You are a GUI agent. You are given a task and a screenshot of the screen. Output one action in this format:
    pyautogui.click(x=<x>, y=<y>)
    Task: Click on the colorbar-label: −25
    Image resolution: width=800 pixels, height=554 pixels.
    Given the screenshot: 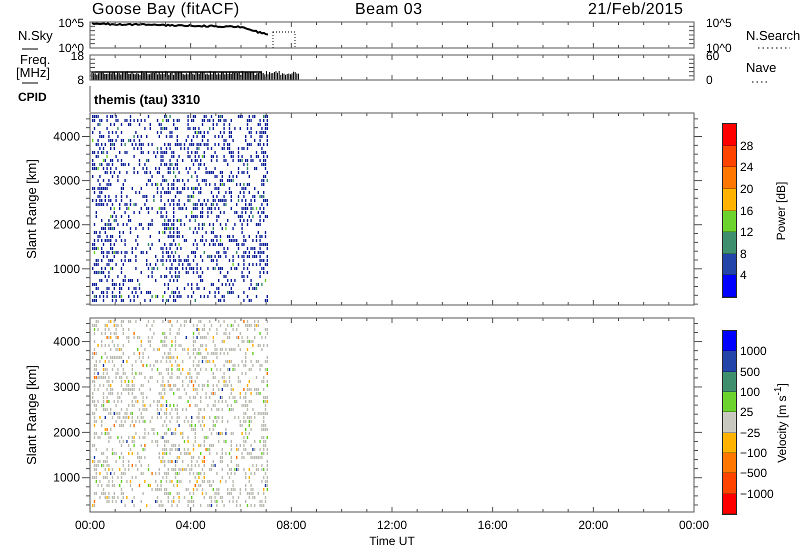 What is the action you would take?
    pyautogui.click(x=750, y=433)
    